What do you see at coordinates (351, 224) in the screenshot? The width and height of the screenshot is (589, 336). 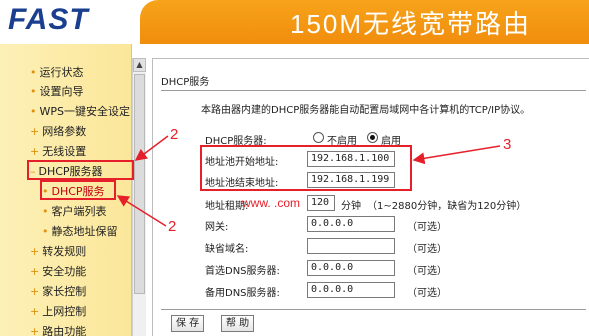 I see `gateway-input: 0.0.0.0` at bounding box center [351, 224].